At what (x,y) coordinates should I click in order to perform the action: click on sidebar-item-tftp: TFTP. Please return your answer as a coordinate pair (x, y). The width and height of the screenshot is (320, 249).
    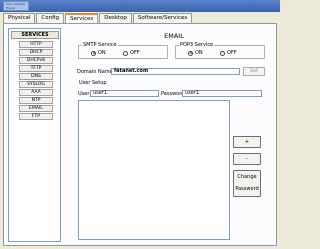
    Looking at the image, I should click on (36, 68).